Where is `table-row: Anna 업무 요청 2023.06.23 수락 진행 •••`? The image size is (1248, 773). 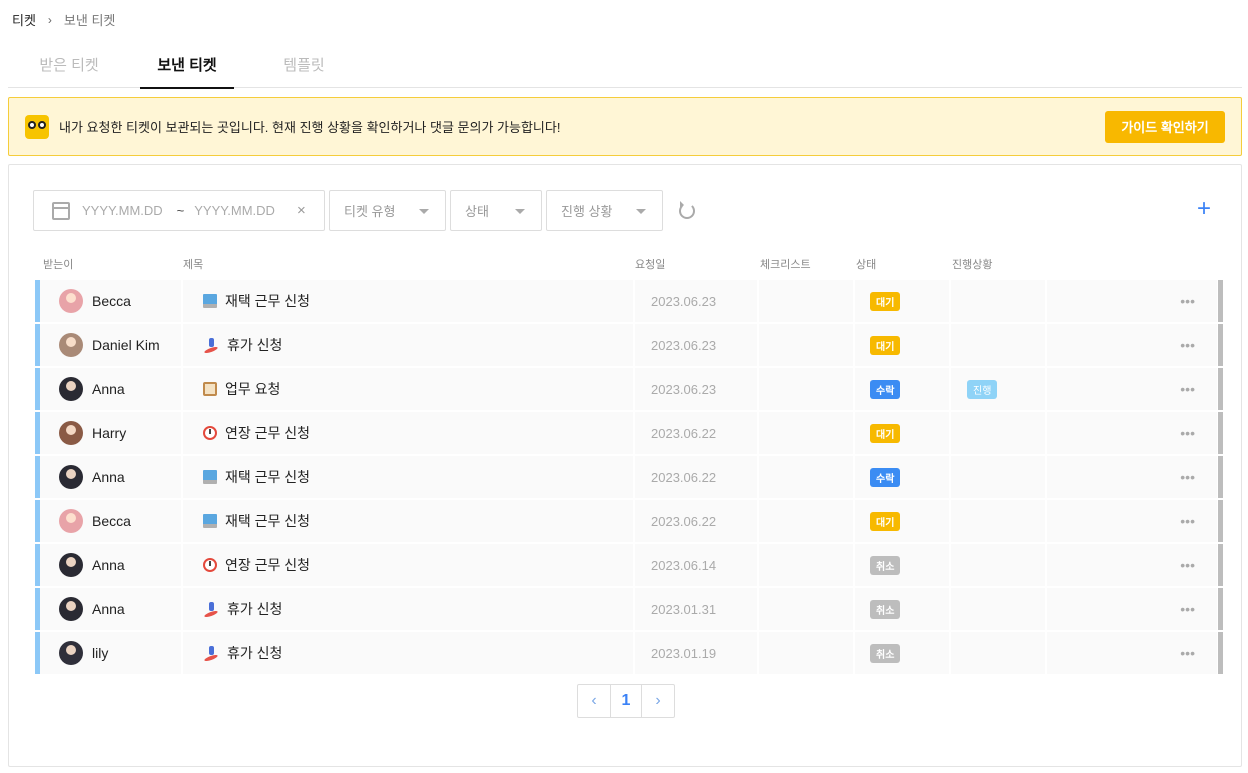 table-row: Anna 업무 요청 2023.06.23 수락 진행 ••• is located at coordinates (629, 389).